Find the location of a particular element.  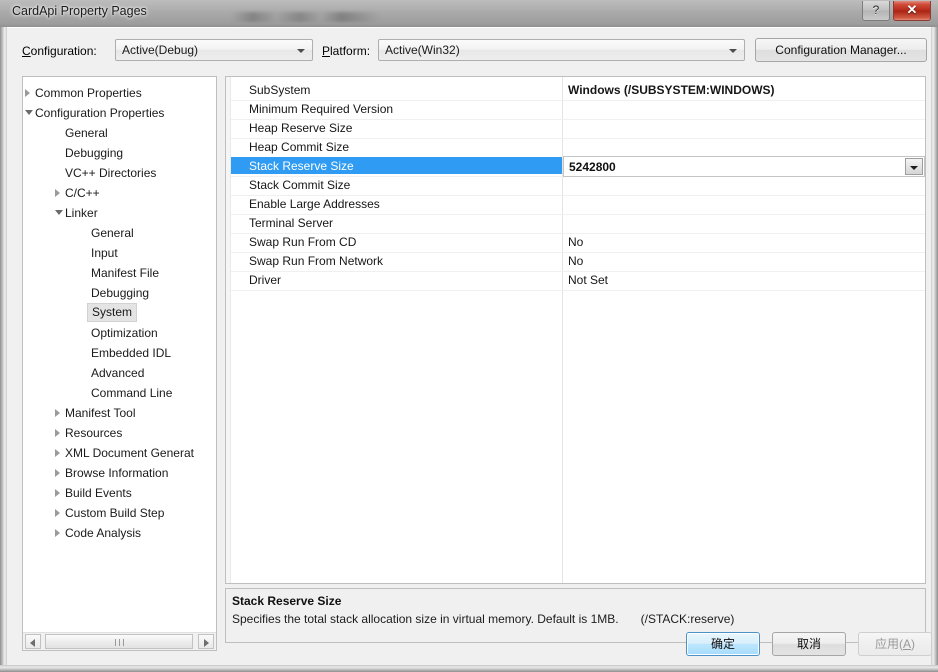

property-row: Swap Run From Network No is located at coordinates (578, 262).